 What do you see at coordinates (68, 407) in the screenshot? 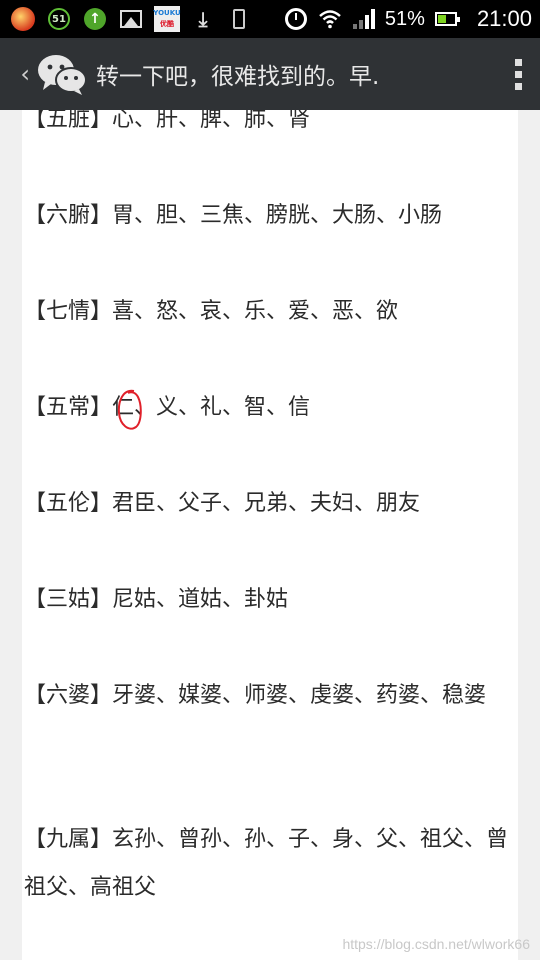
I see `entry-tag: 【五常】` at bounding box center [68, 407].